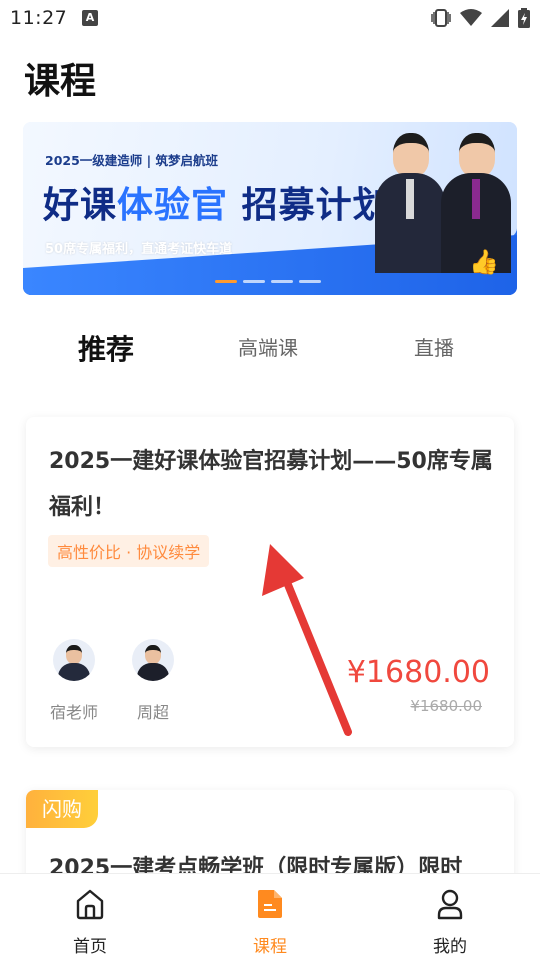 This screenshot has width=540, height=960. What do you see at coordinates (90, 904) in the screenshot?
I see `home-icon` at bounding box center [90, 904].